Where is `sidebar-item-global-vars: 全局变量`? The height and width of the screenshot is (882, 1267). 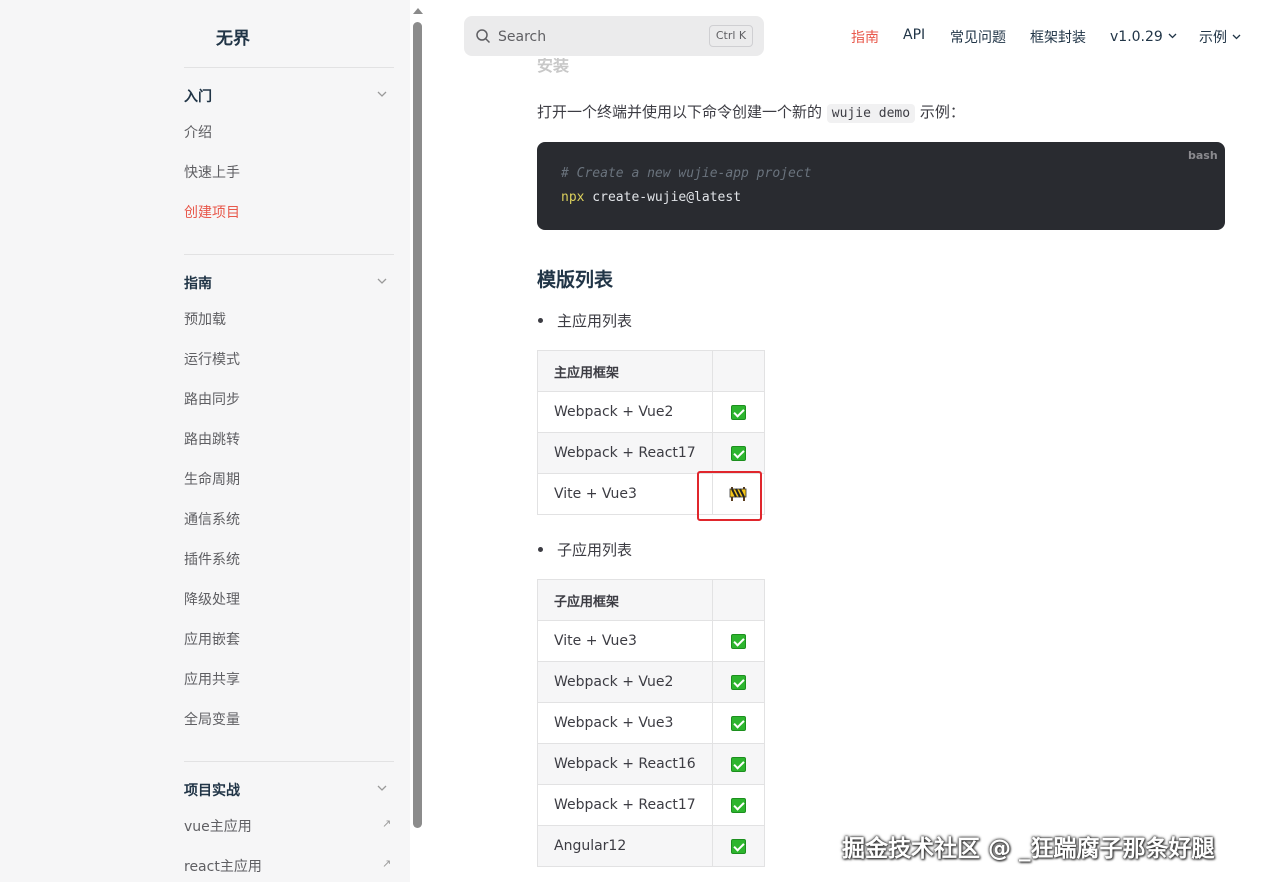 sidebar-item-global-vars: 全局变量 is located at coordinates (212, 719).